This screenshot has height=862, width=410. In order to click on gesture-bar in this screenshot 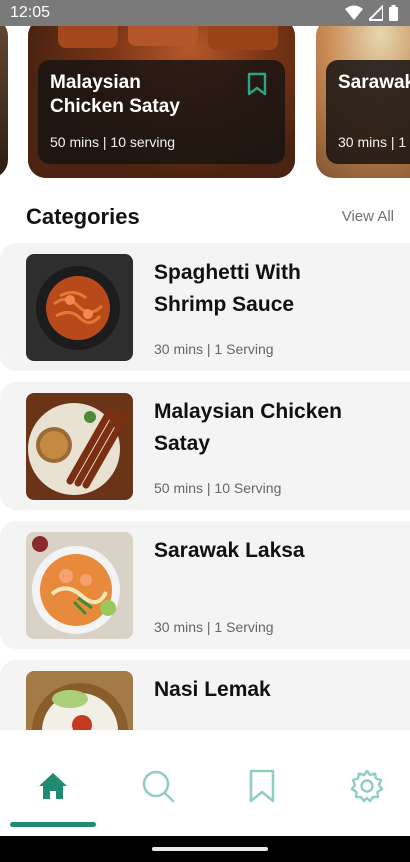, I will do `click(205, 849)`.